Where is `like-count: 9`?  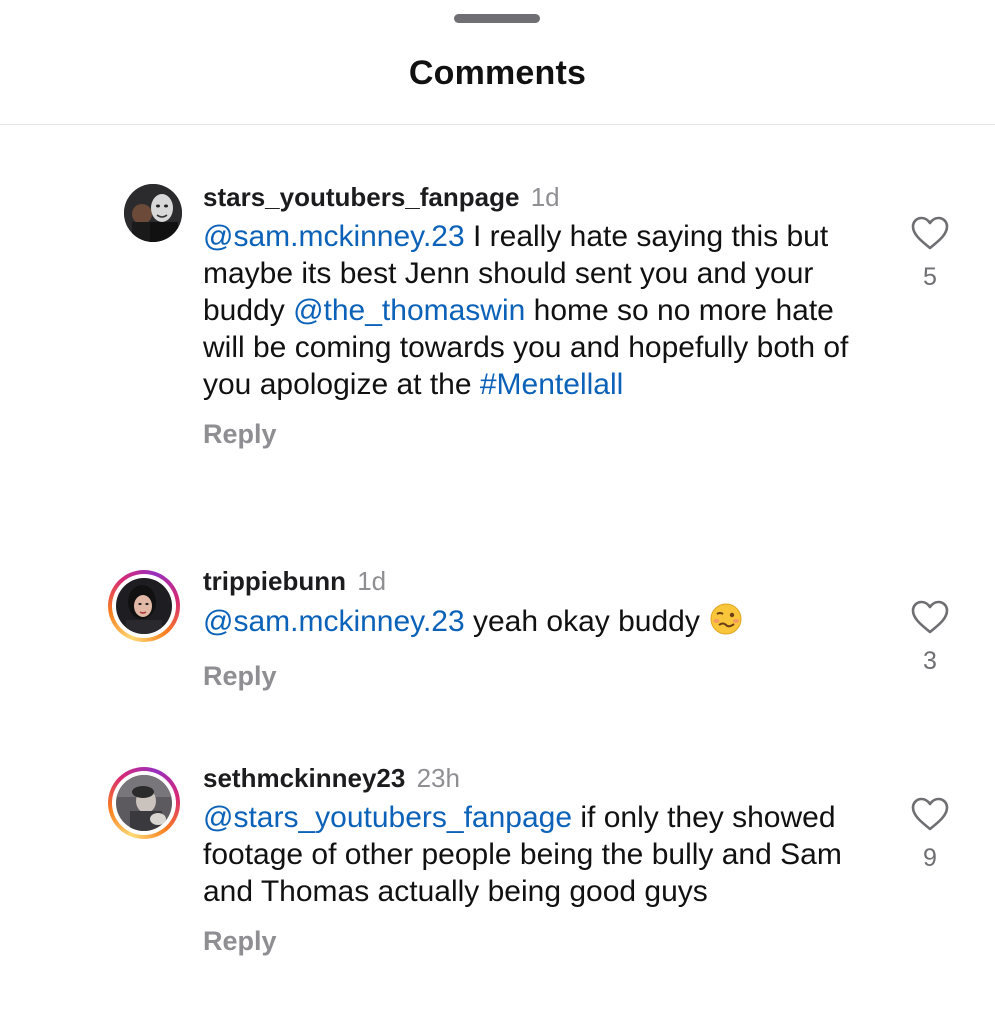 like-count: 9 is located at coordinates (930, 858).